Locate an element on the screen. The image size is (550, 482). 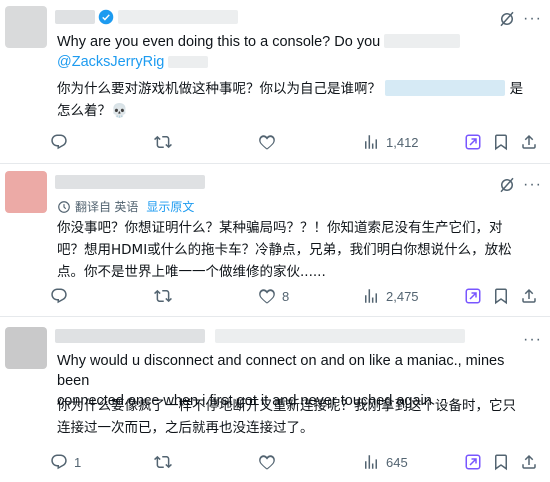
translate-icon is located at coordinates (64, 206).